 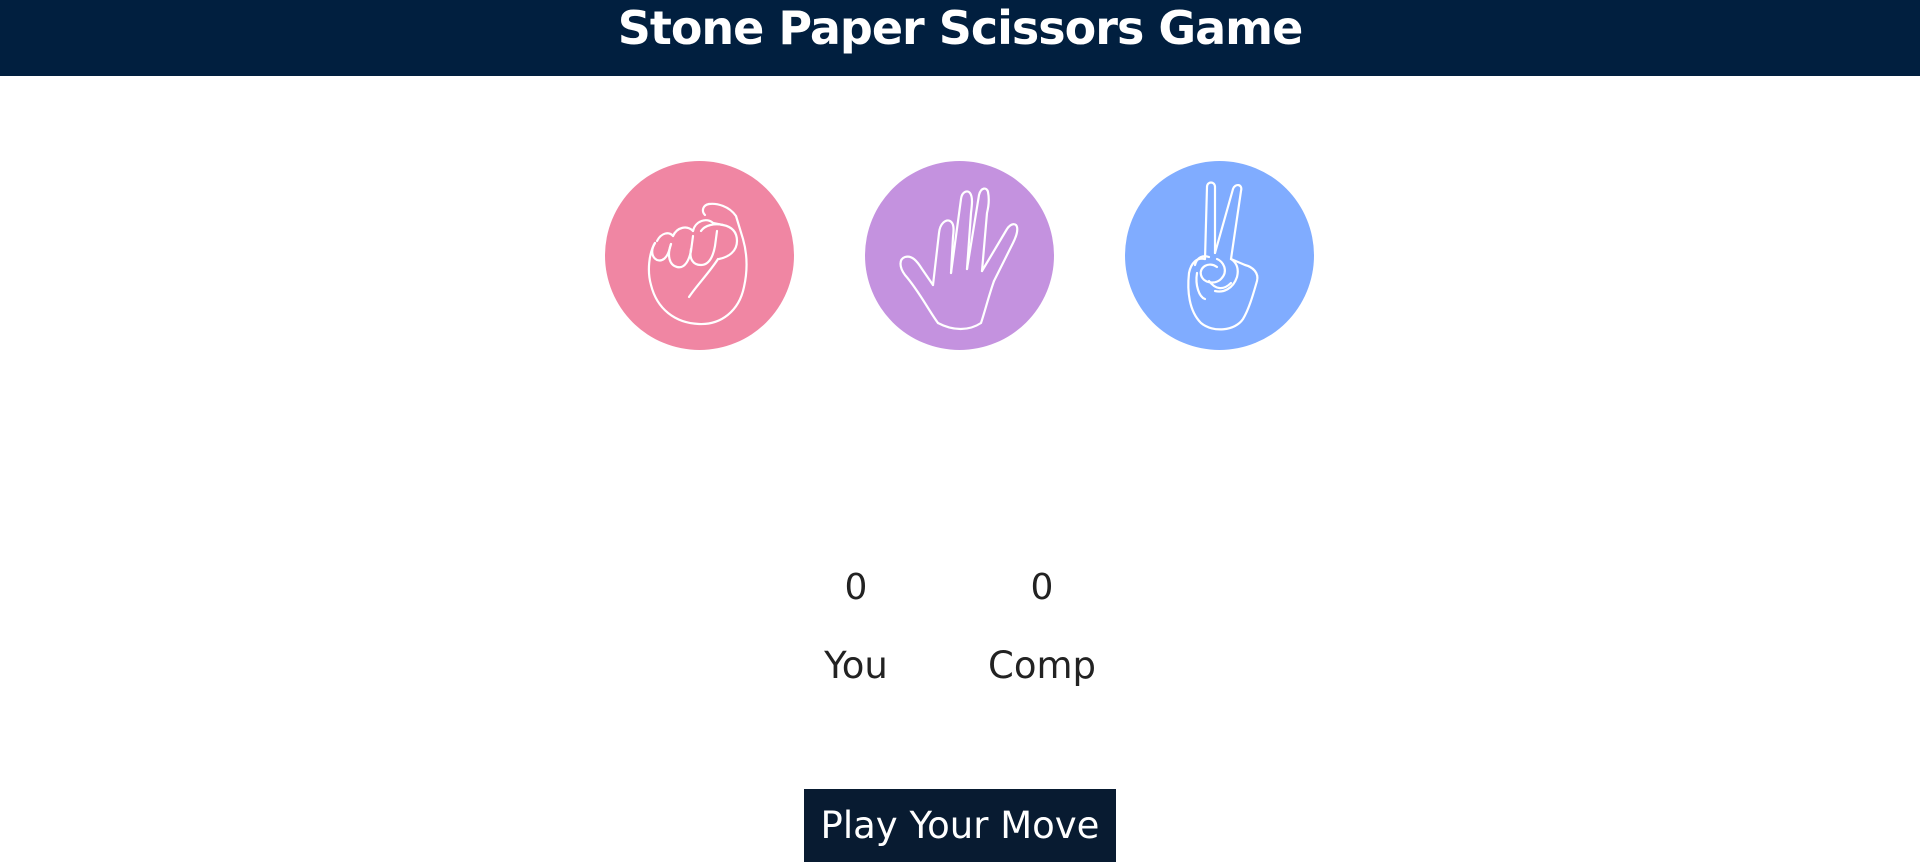 I want to click on comp-label: Comp, so click(x=1041, y=665).